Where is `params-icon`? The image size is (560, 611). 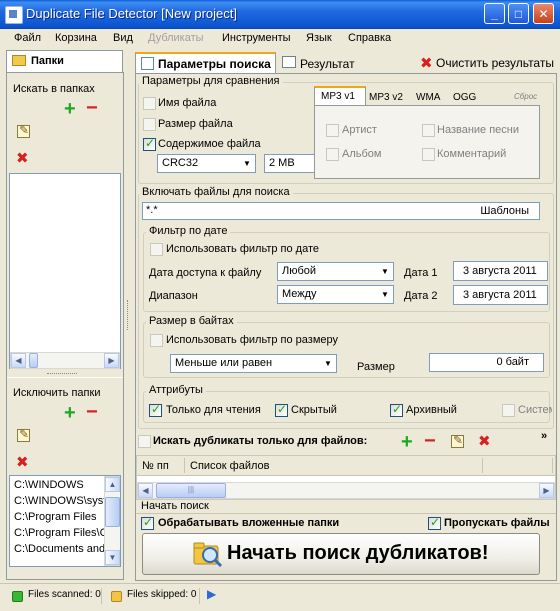 params-icon is located at coordinates (147, 63).